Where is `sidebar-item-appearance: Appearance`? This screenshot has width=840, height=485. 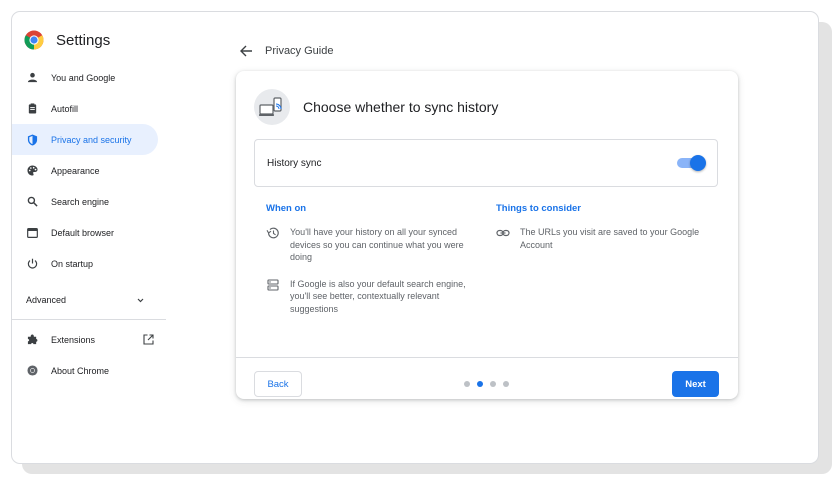
sidebar-item-appearance: Appearance is located at coordinates (92, 170).